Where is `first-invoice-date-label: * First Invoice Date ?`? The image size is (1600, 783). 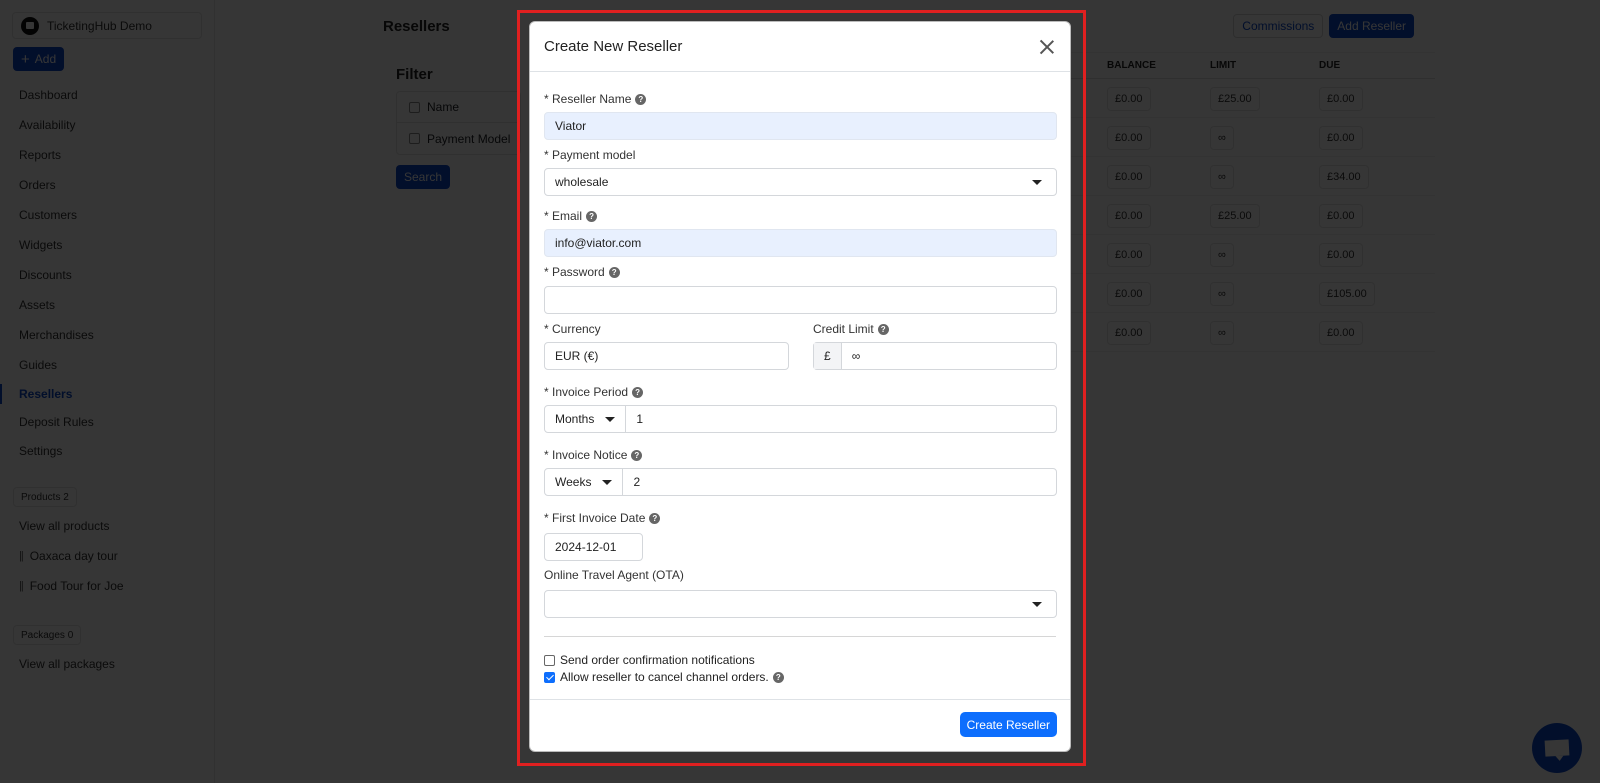
first-invoice-date-label: * First Invoice Date ? is located at coordinates (602, 518).